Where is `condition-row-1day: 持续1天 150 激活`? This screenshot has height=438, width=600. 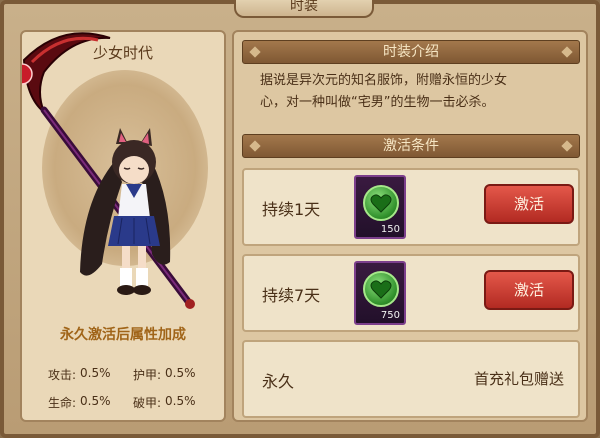 condition-row-1day: 持续1天 150 激活 is located at coordinates (411, 207).